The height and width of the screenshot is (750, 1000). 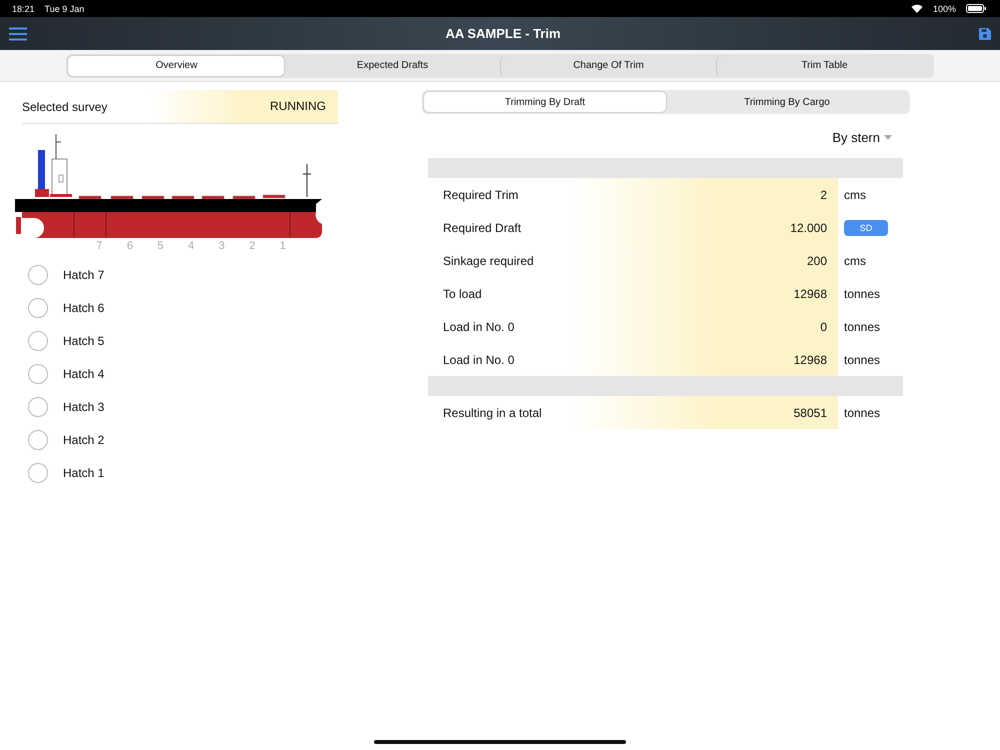 What do you see at coordinates (282, 246) in the screenshot?
I see `hold-number: 1` at bounding box center [282, 246].